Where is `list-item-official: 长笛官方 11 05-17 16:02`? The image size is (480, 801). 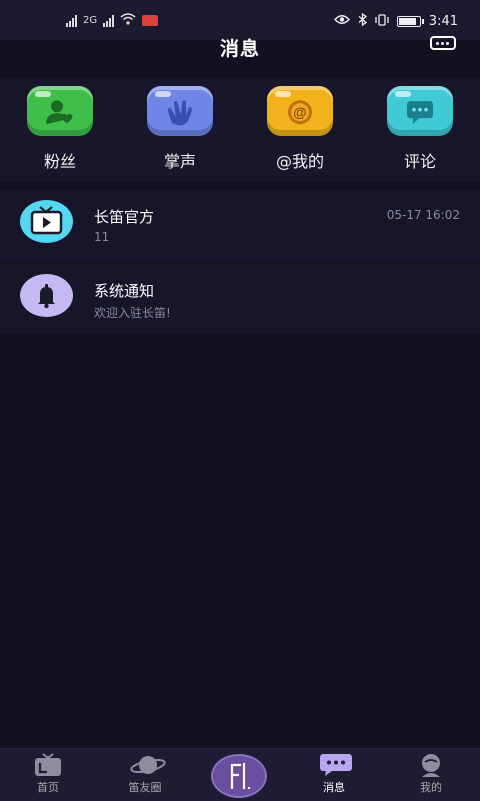 list-item-official: 长笛官方 11 05-17 16:02 is located at coordinates (240, 225).